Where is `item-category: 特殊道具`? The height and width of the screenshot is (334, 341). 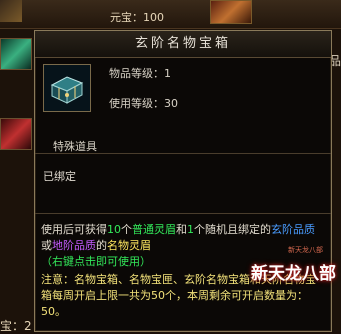 item-category: 特殊道具 is located at coordinates (75, 146).